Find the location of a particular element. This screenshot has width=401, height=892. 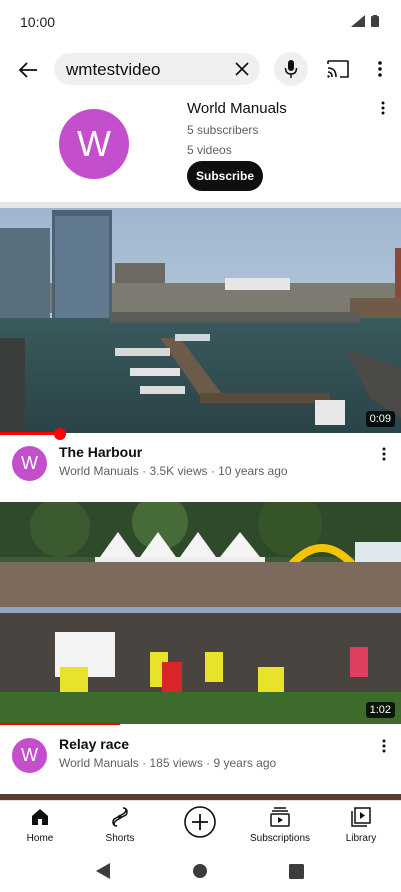

signal-icon is located at coordinates (358, 21).